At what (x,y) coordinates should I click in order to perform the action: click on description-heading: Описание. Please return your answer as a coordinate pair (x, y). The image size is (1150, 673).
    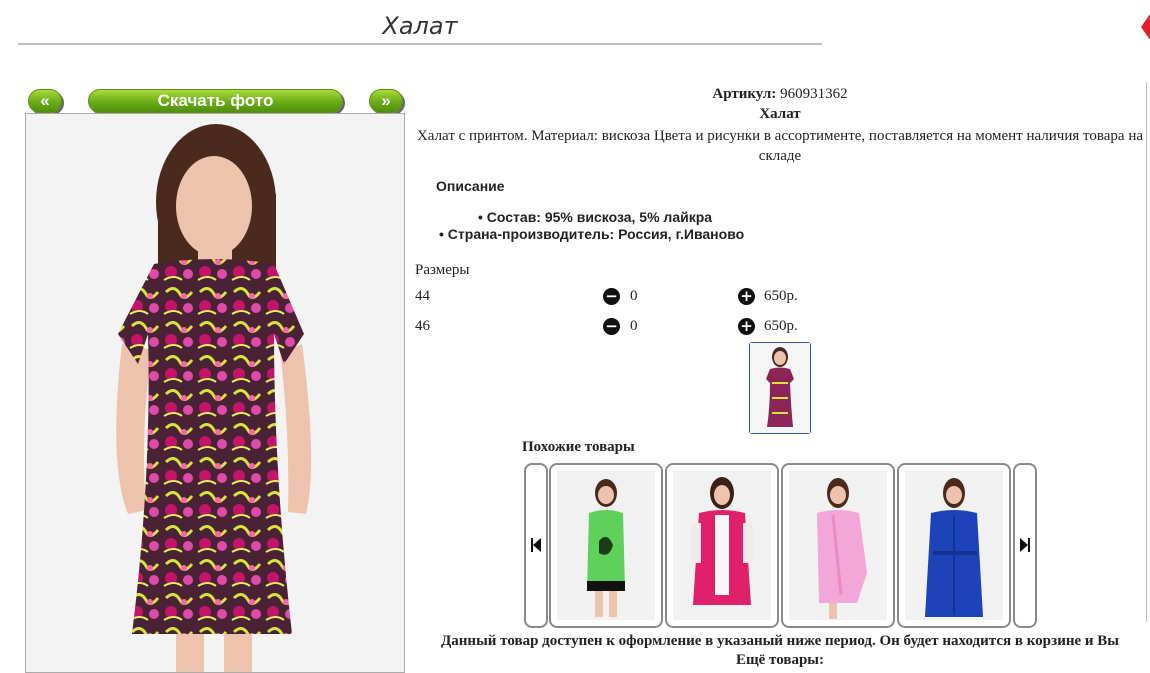
    Looking at the image, I should click on (470, 186).